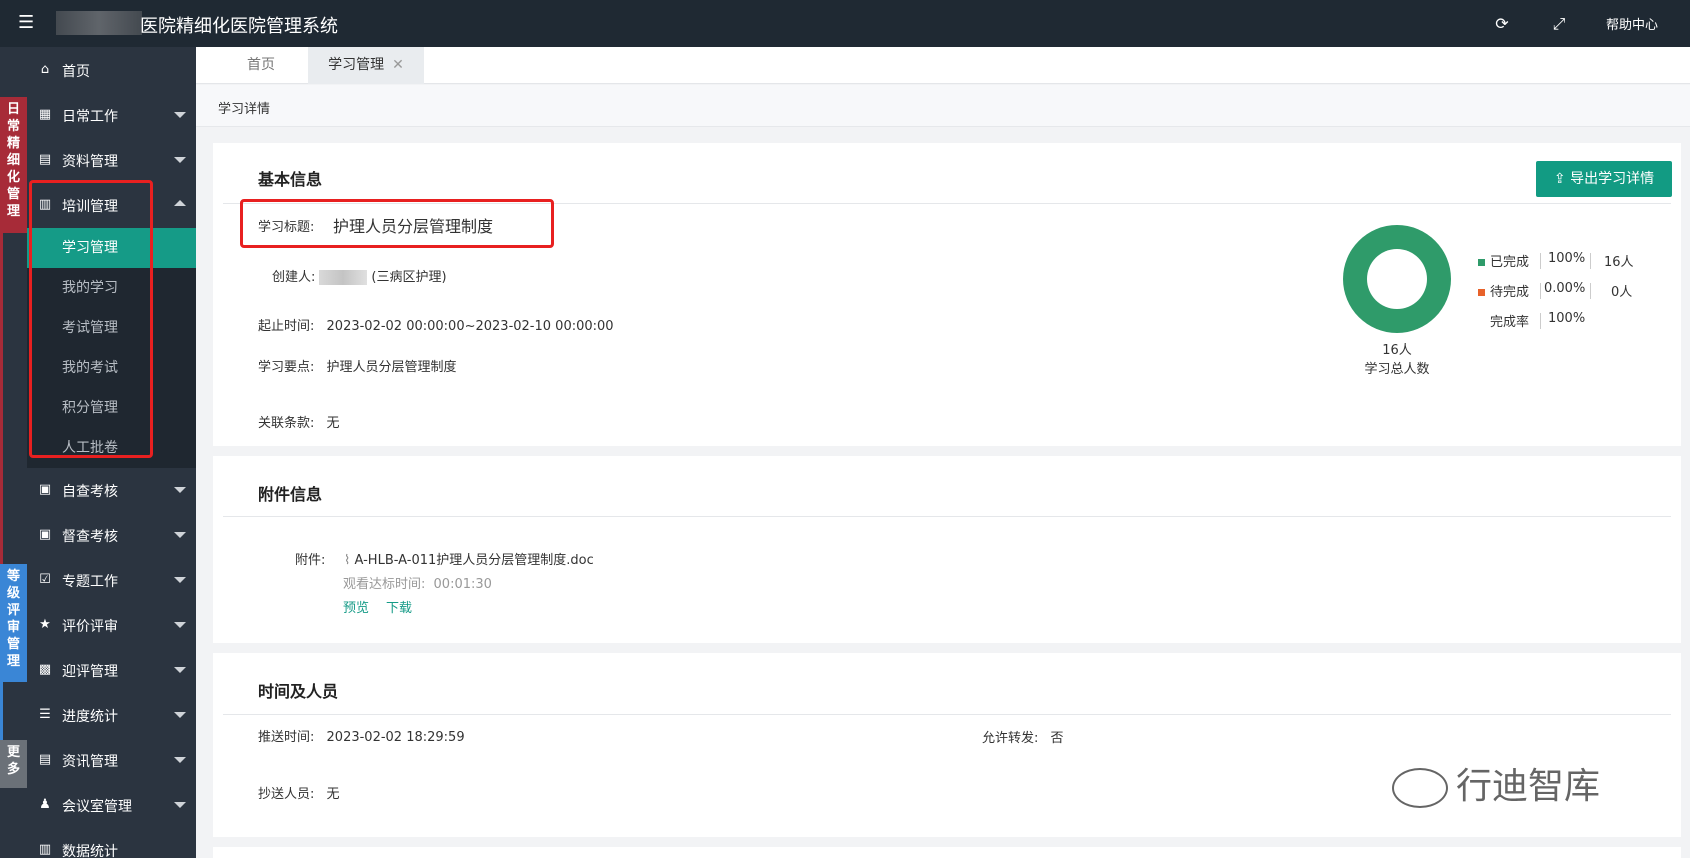 This screenshot has height=858, width=1690. Describe the element at coordinates (45, 714) in the screenshot. I see `bars-icon: ☰` at that location.